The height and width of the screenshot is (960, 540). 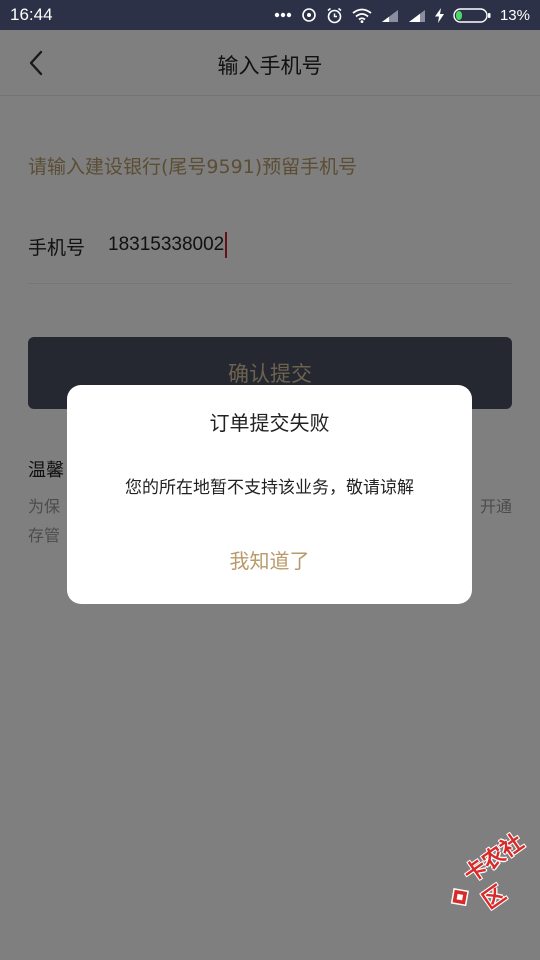 What do you see at coordinates (309, 15) in the screenshot?
I see `sync-icon` at bounding box center [309, 15].